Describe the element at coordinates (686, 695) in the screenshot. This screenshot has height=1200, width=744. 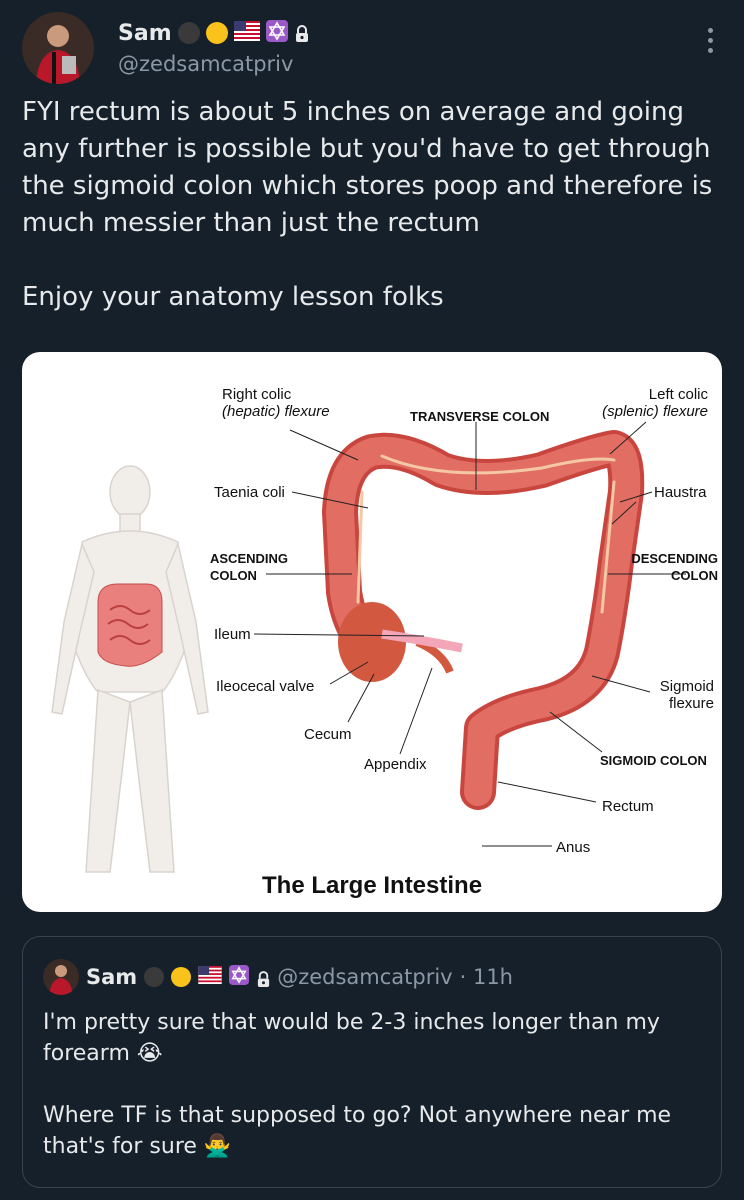
I see `label-sigmoid-flexure: Sigmoid flexure` at that location.